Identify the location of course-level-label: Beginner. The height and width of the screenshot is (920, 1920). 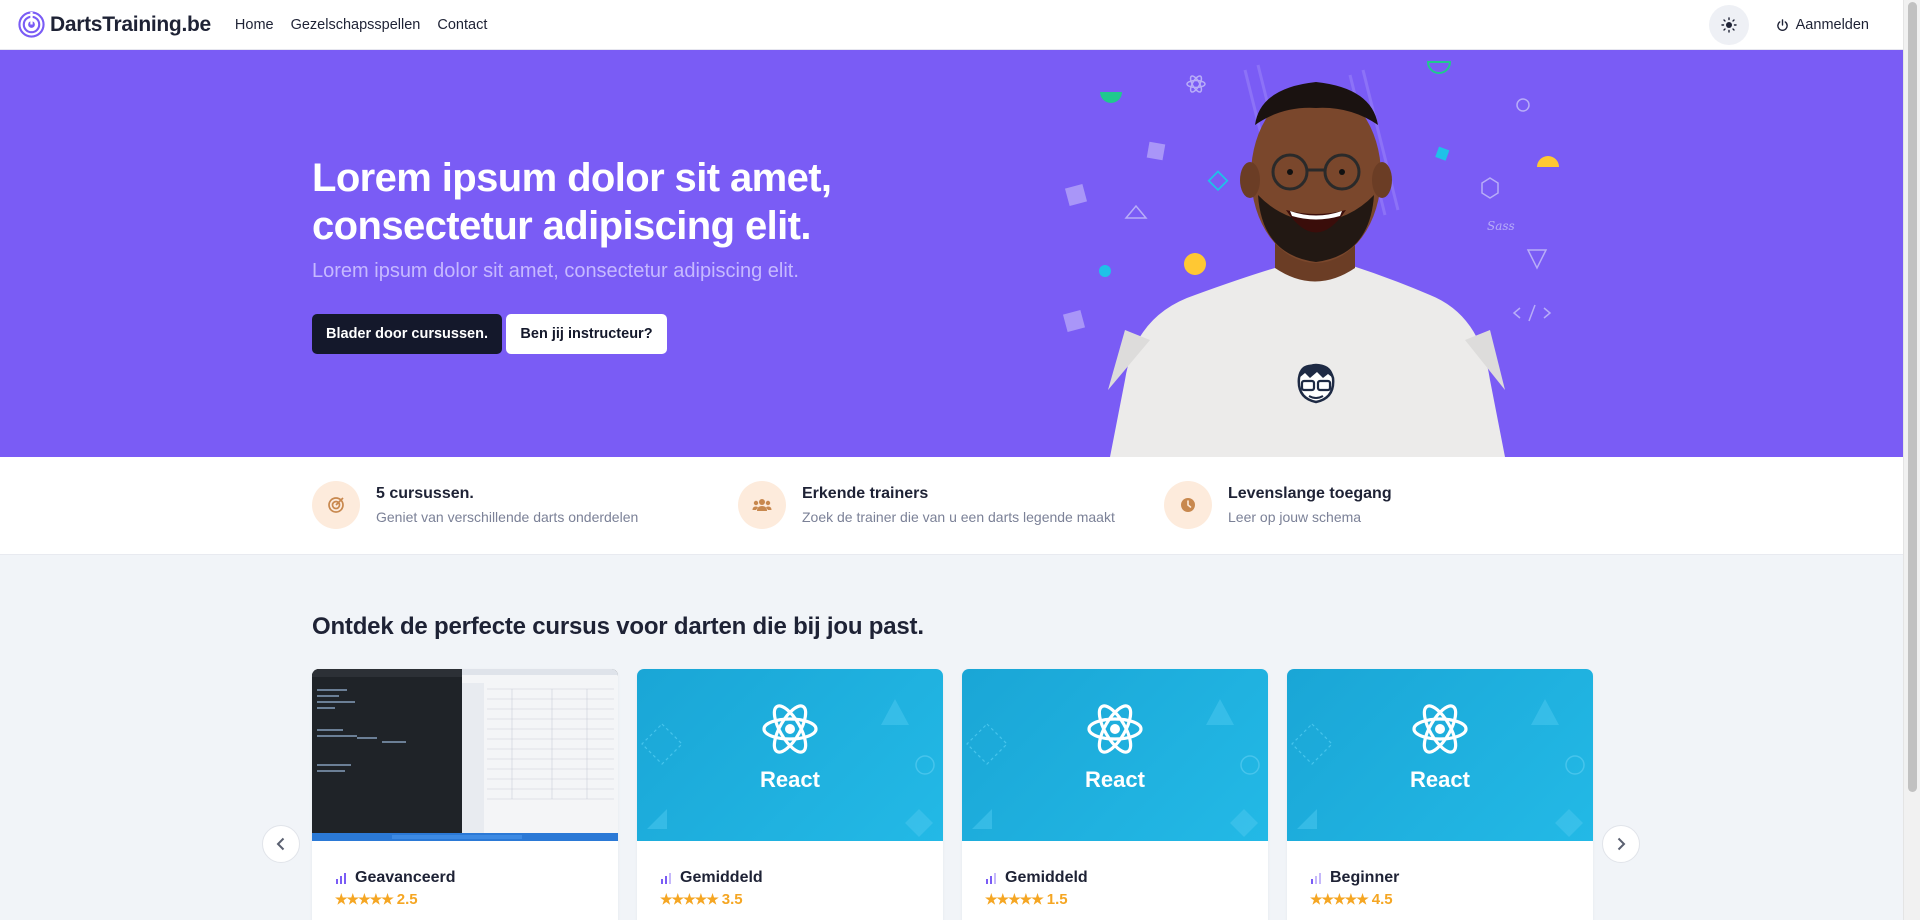
(1365, 877).